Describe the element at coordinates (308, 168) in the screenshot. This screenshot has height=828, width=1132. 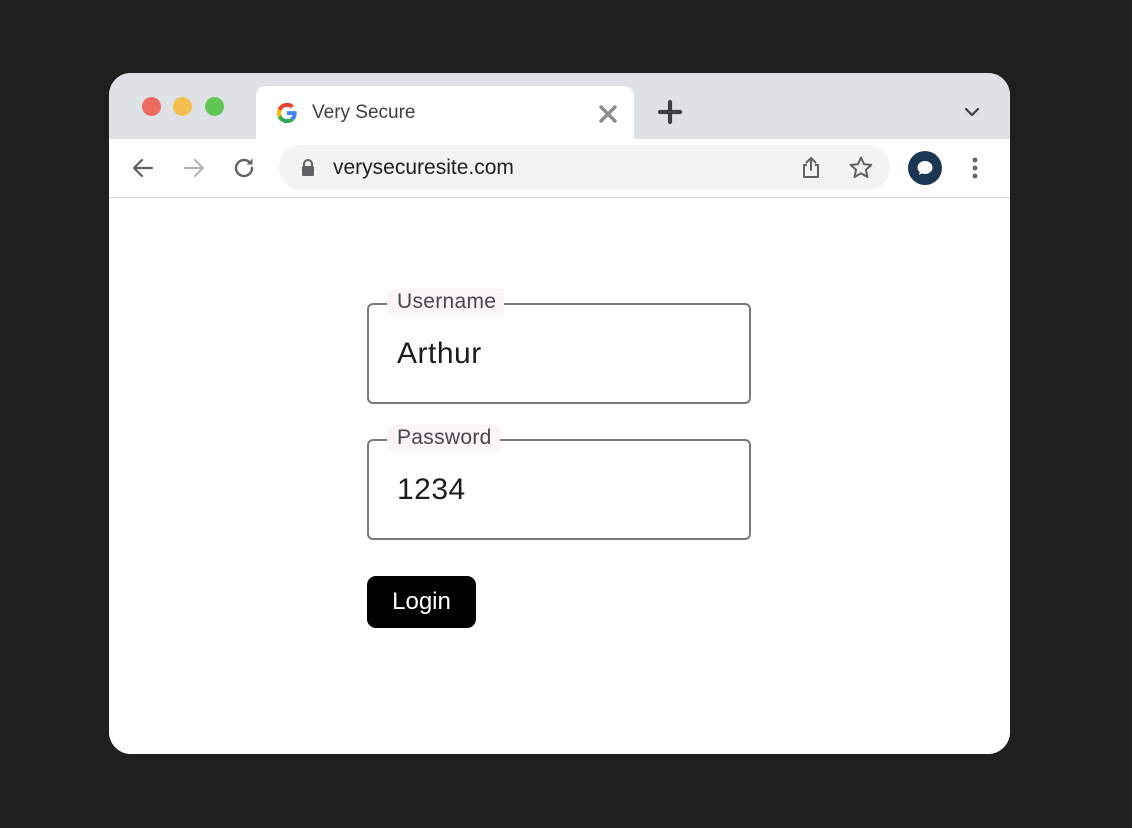
I see `lock-icon` at that location.